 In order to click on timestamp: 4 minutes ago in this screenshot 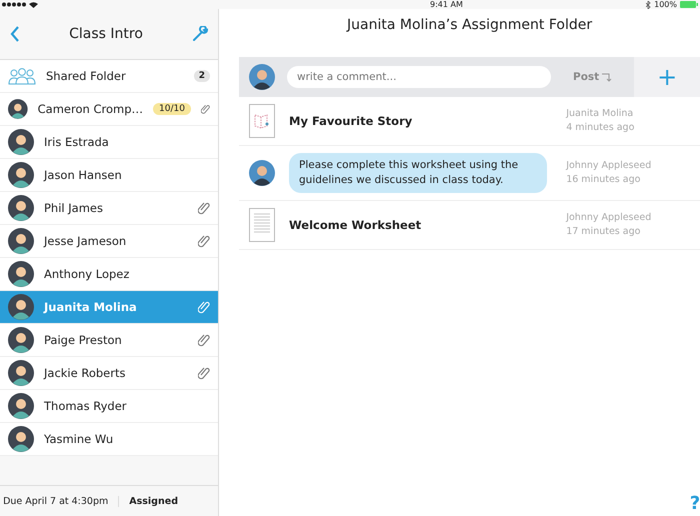, I will do `click(601, 128)`.